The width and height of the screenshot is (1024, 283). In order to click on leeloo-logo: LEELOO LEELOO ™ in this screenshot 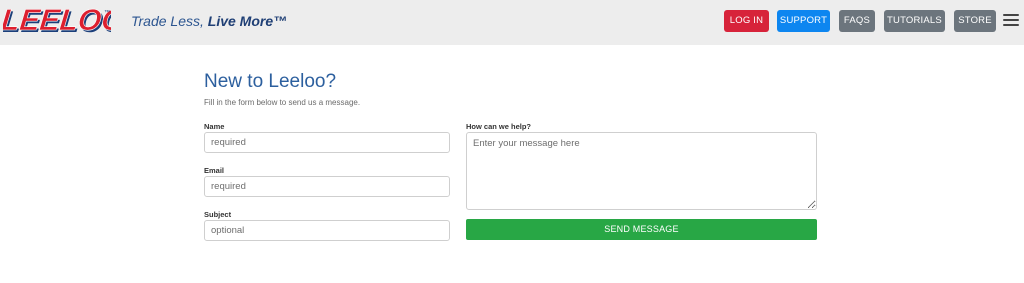, I will do `click(57, 21)`.